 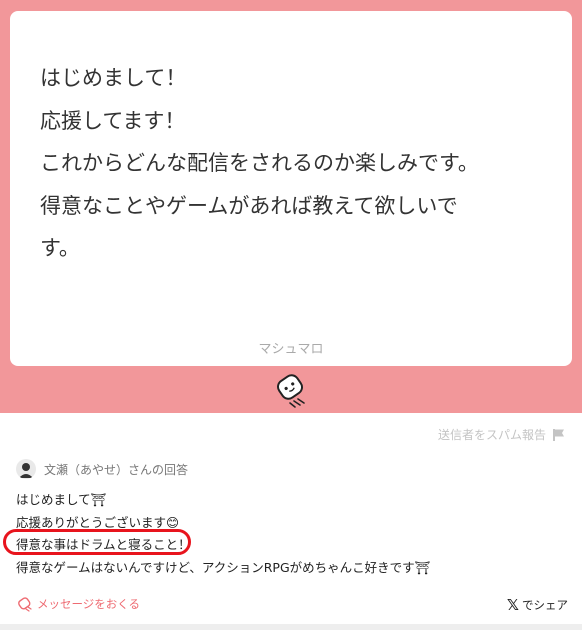 I want to click on flag-icon, so click(x=558, y=434).